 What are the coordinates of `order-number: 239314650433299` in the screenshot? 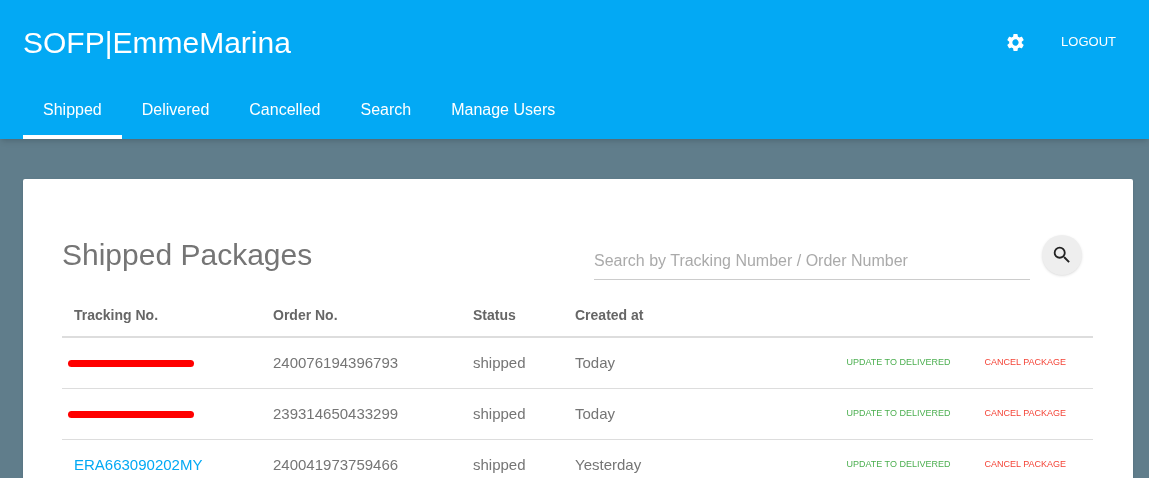 It's located at (336, 413).